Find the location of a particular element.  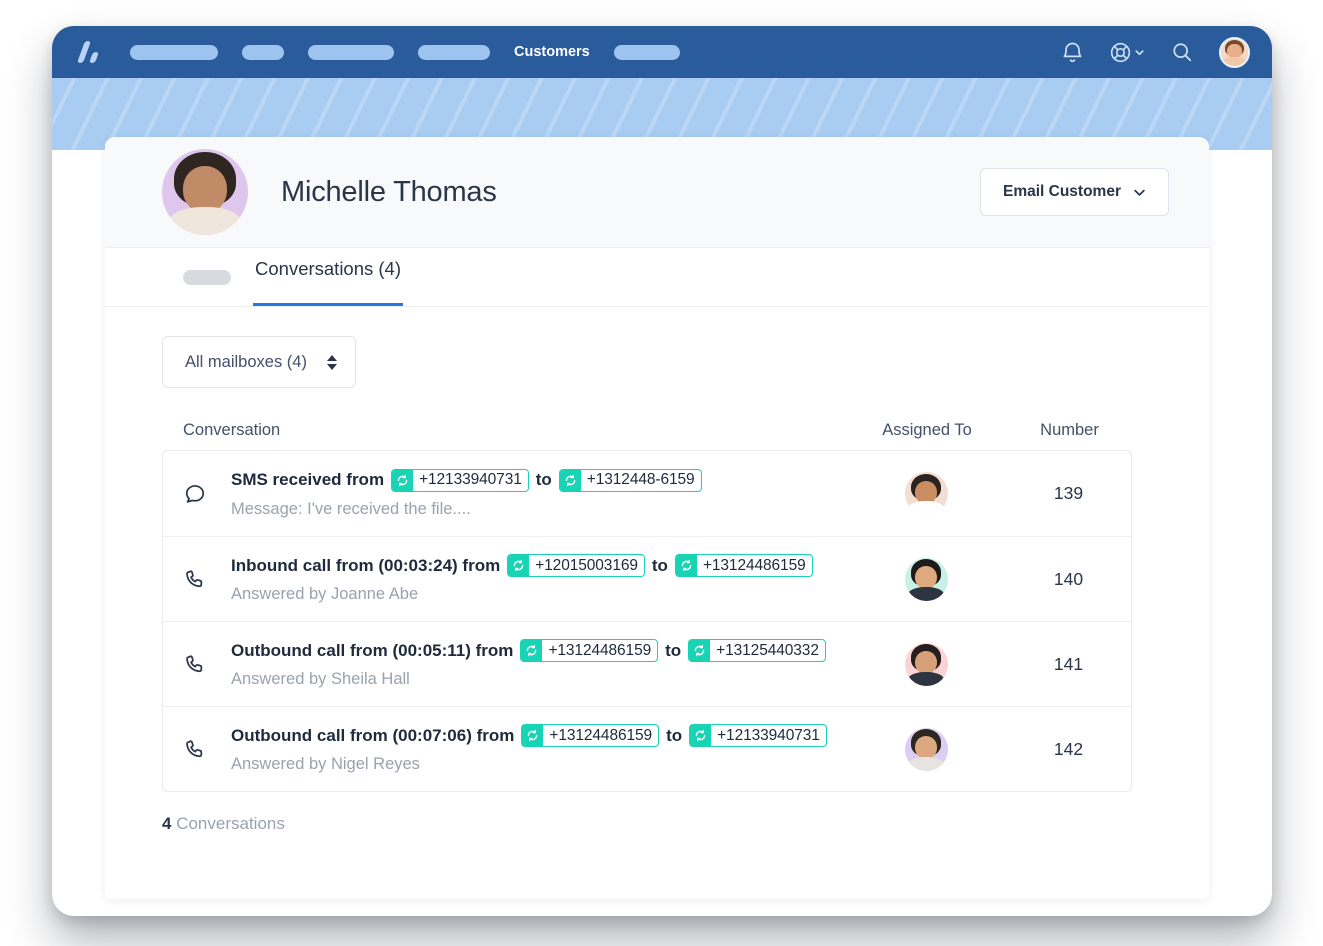

user-avatar is located at coordinates (1234, 52).